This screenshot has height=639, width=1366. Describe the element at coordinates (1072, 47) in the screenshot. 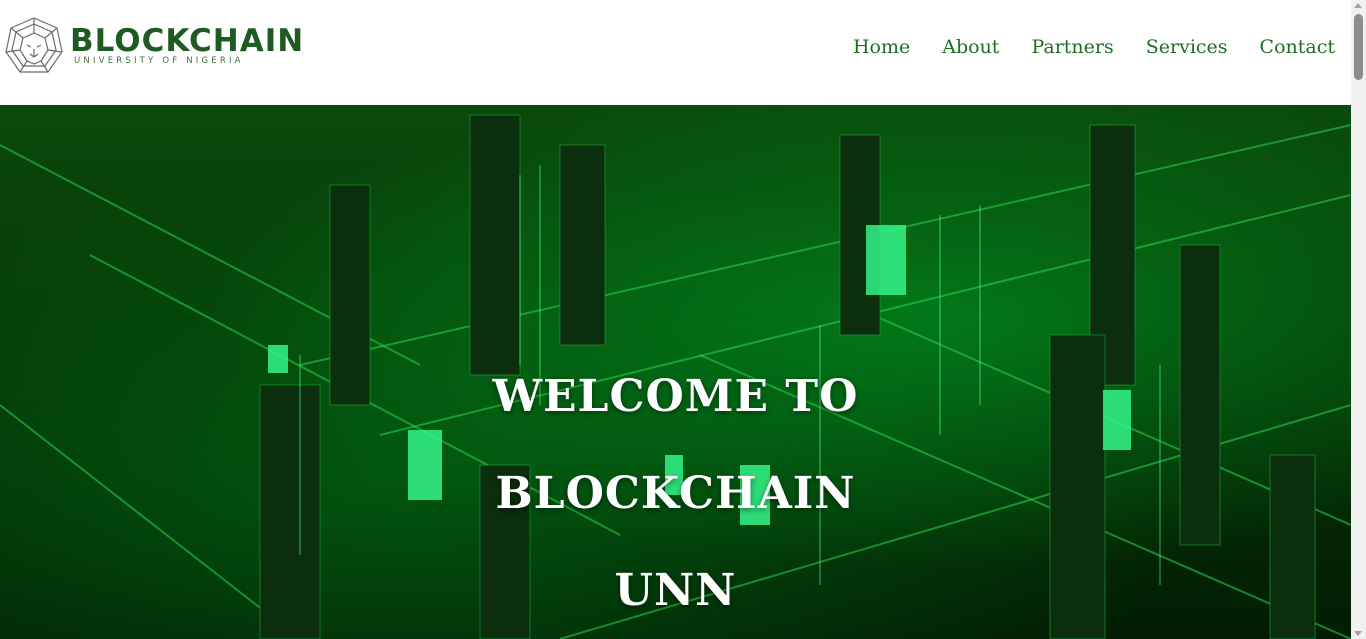

I see `nav-partners: Partners` at that location.